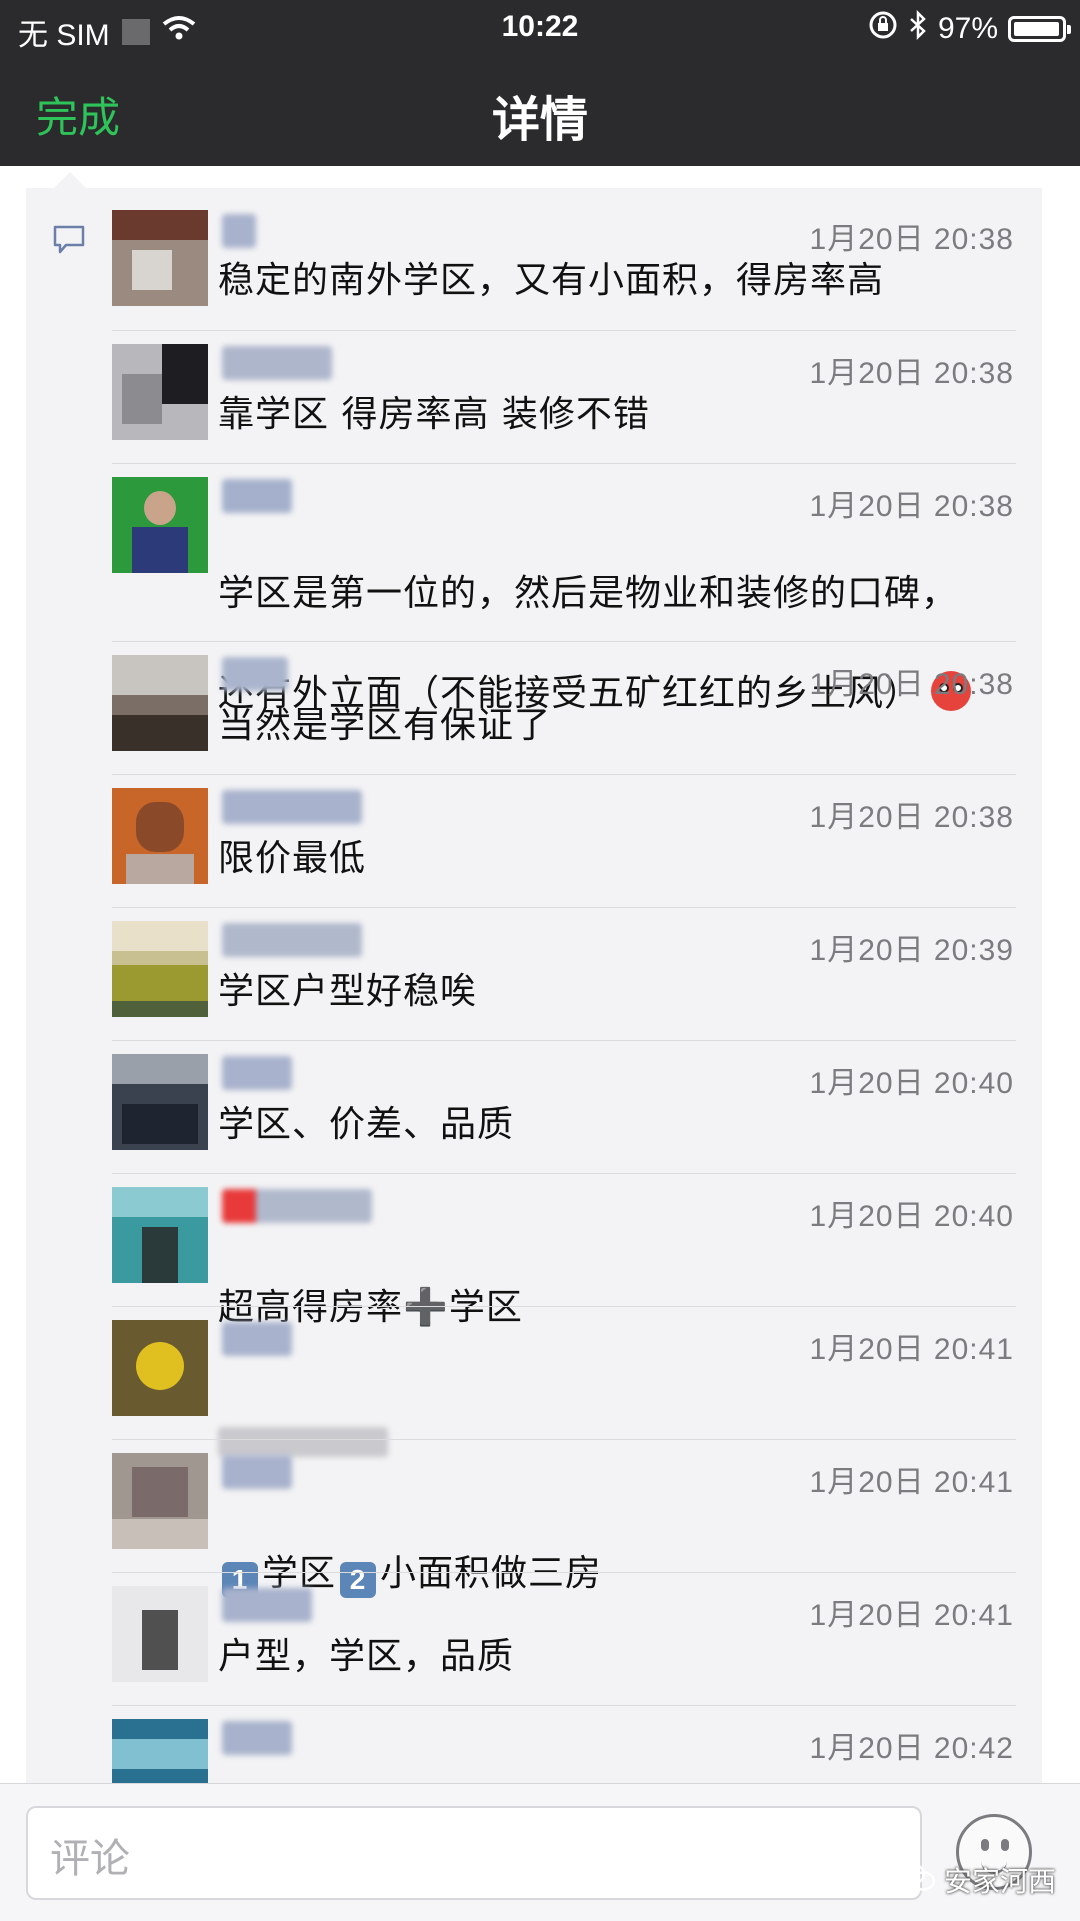  I want to click on comment-text: 户型，学区，品质, so click(366, 1656).